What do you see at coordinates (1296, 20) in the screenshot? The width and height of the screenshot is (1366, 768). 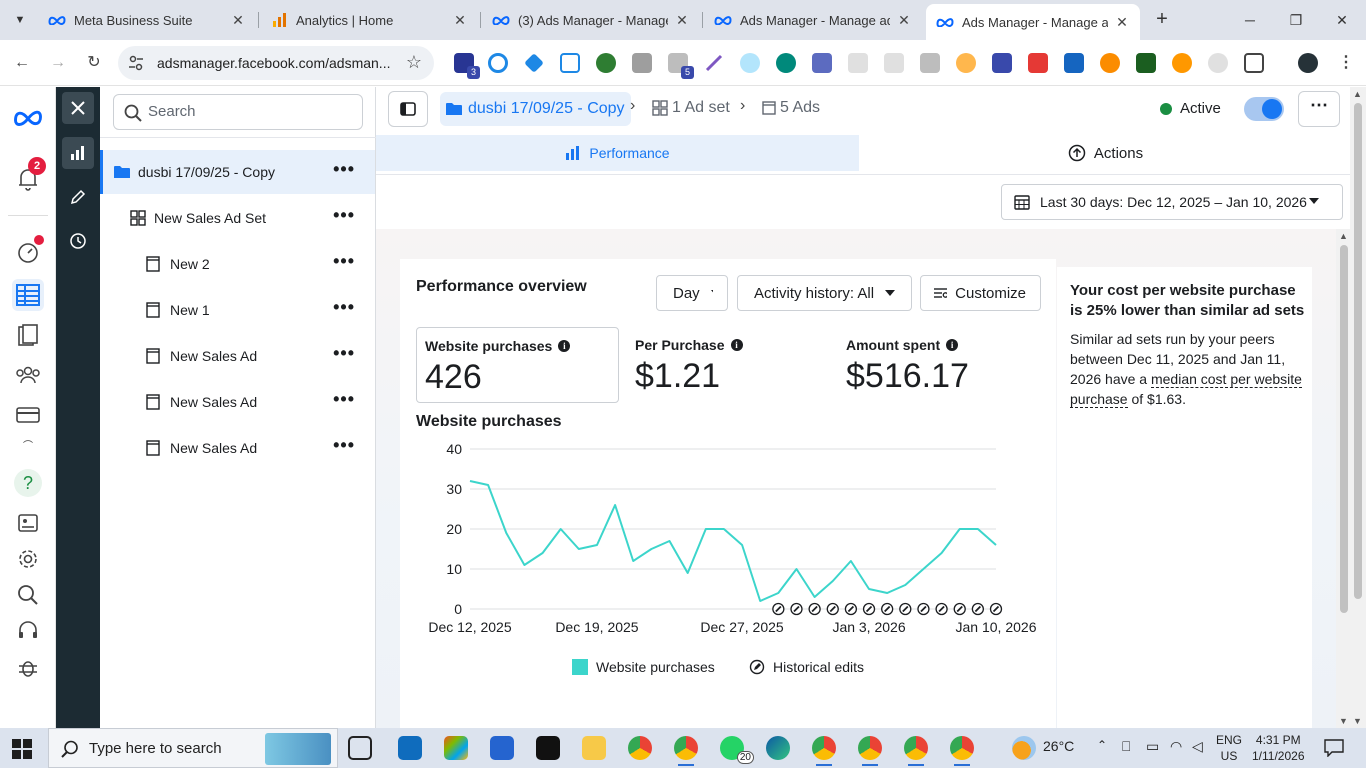 I see `restore-icon: ❐` at bounding box center [1296, 20].